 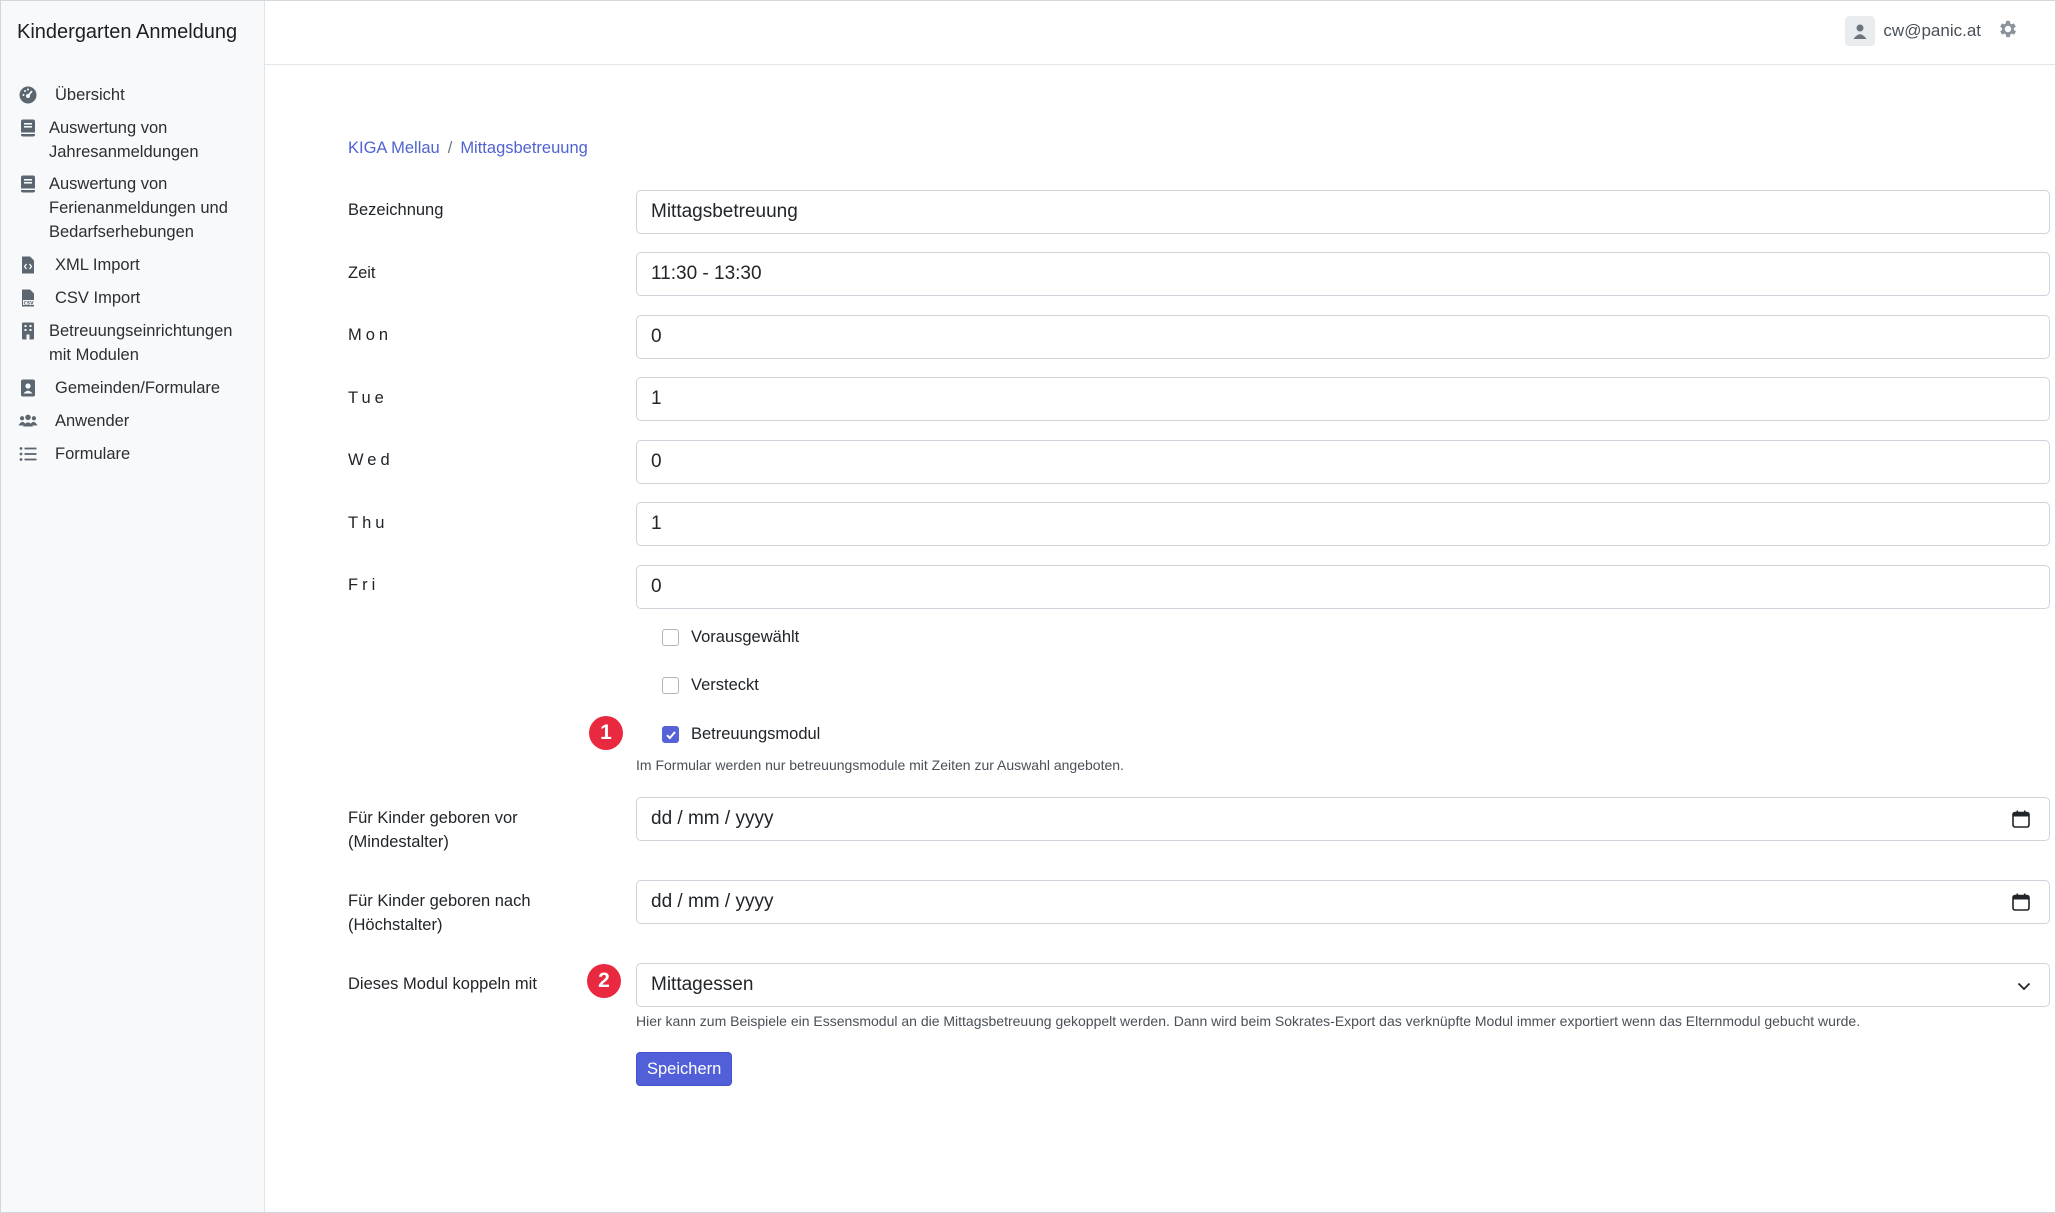 What do you see at coordinates (92, 421) in the screenshot?
I see `sidebar-item-label: Anwender` at bounding box center [92, 421].